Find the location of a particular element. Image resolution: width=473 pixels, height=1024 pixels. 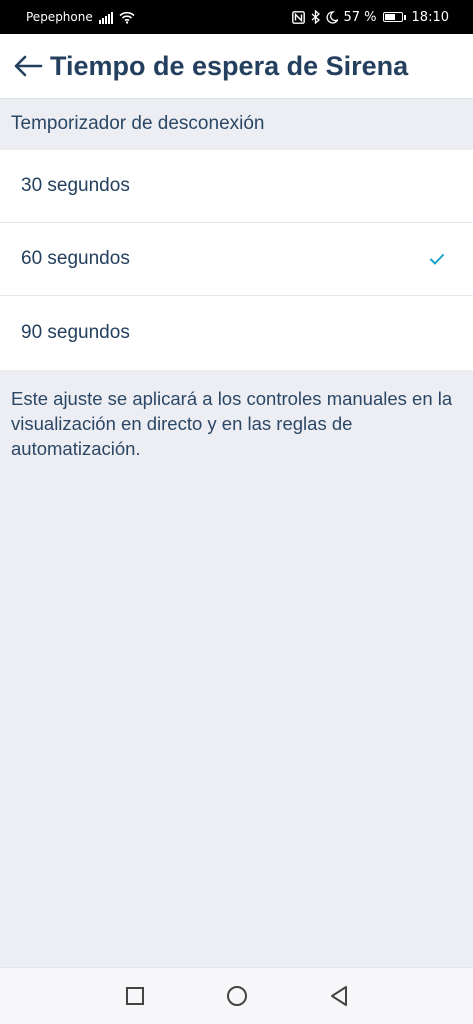

section-header: Temporizador de desconexión is located at coordinates (138, 123).